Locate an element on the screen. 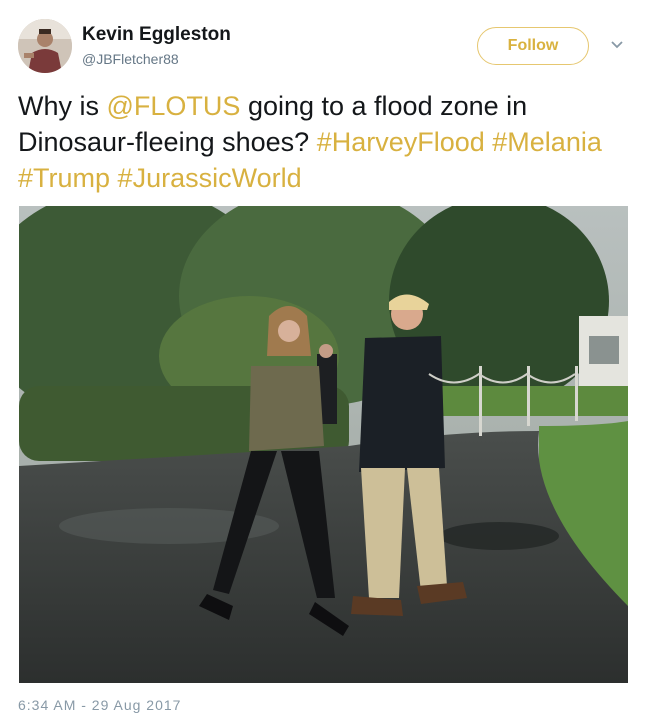 This screenshot has width=650, height=713. tweet-timestamp: 6:34 AM - 29 Aug 2017 is located at coordinates (99, 705).